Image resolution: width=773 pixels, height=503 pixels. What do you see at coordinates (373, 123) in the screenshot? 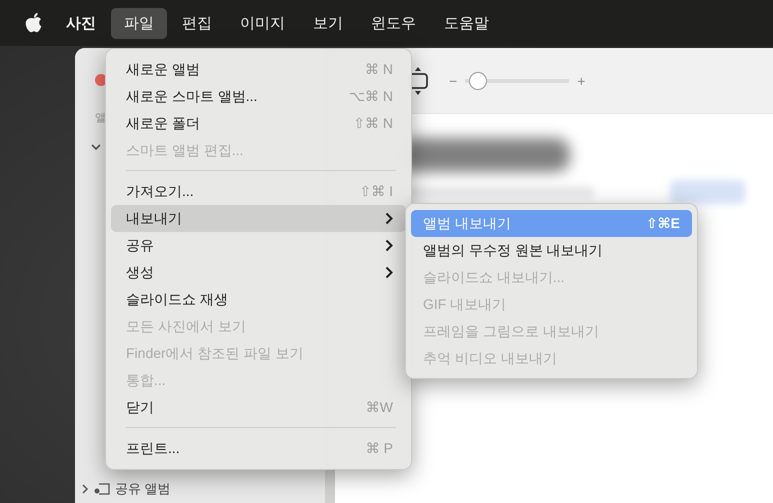
I see `shortcut-label: ⇧⌘ N` at bounding box center [373, 123].